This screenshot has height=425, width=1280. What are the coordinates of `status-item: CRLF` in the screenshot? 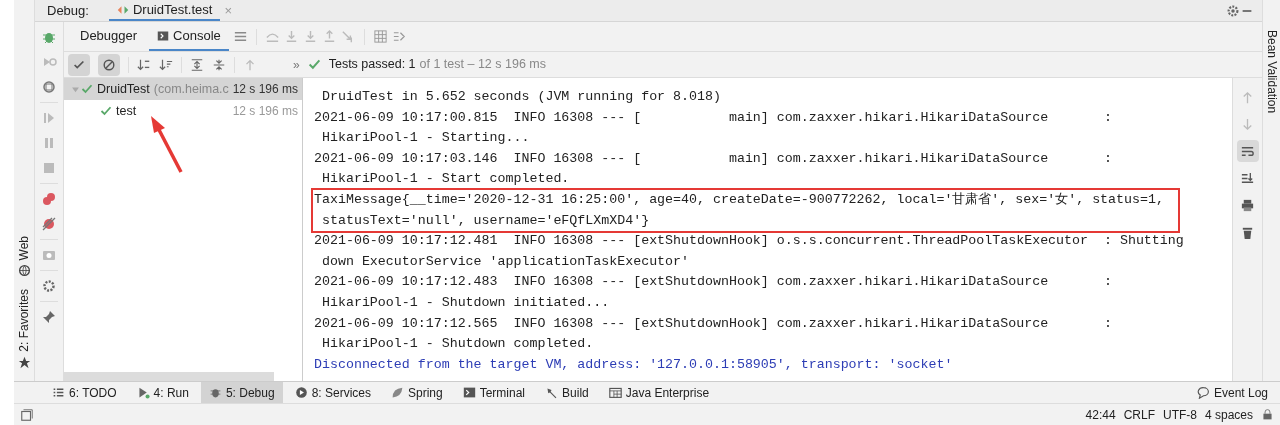 It's located at (1139, 414).